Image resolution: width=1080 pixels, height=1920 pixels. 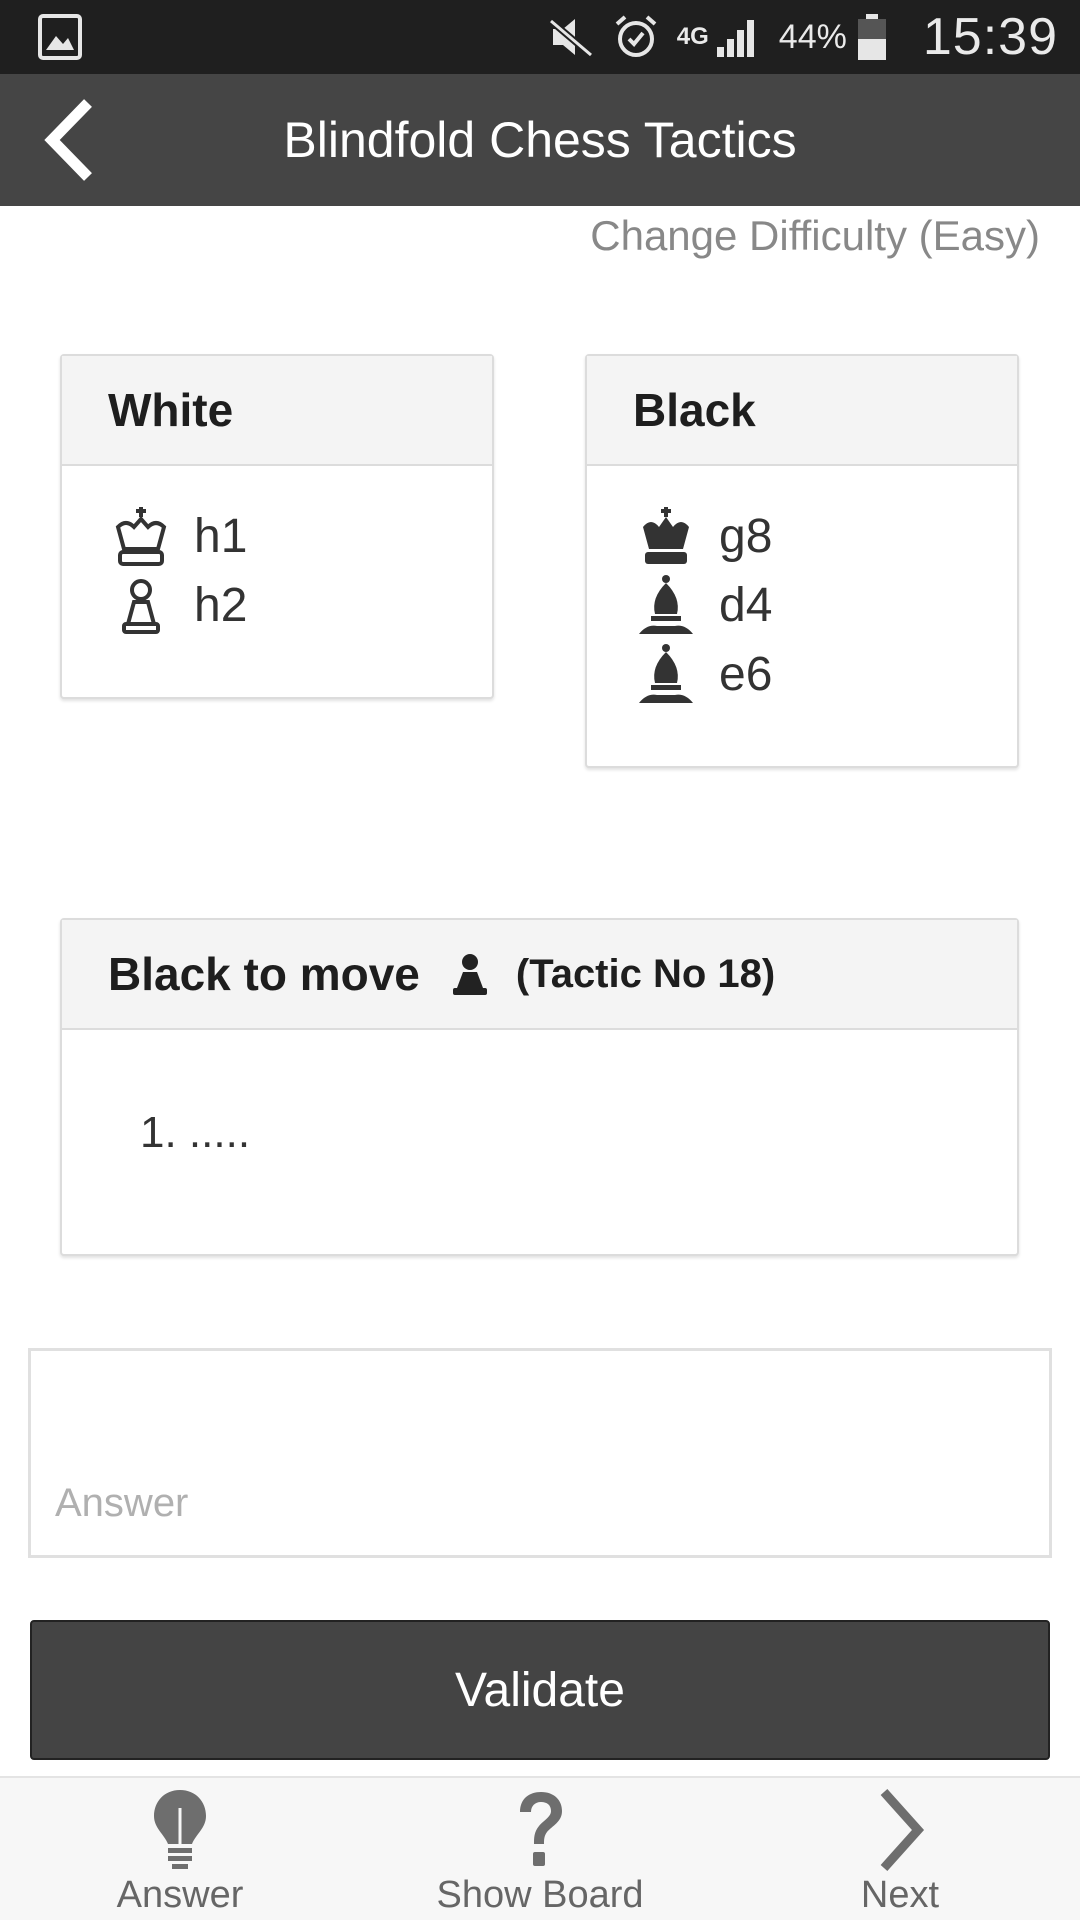 What do you see at coordinates (540, 1690) in the screenshot?
I see `validate-button: Validate` at bounding box center [540, 1690].